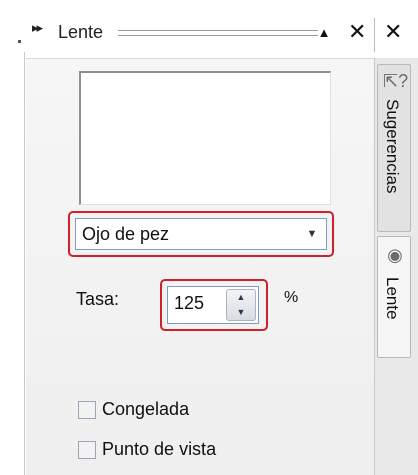 This screenshot has height=475, width=418. Describe the element at coordinates (312, 234) in the screenshot. I see `chevron-down-icon: ▼` at that location.